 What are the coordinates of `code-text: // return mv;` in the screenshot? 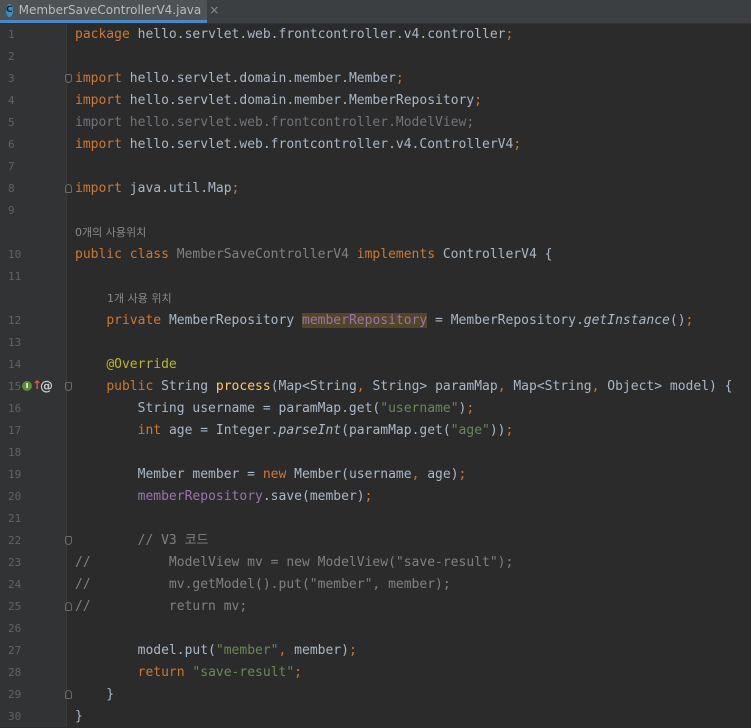 It's located at (161, 607).